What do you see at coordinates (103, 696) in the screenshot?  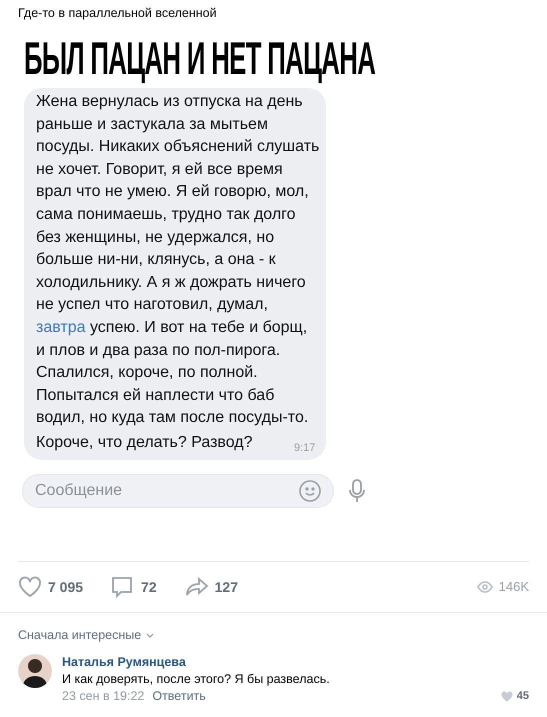 I see `comment-date: 23 сен в 19:22` at bounding box center [103, 696].